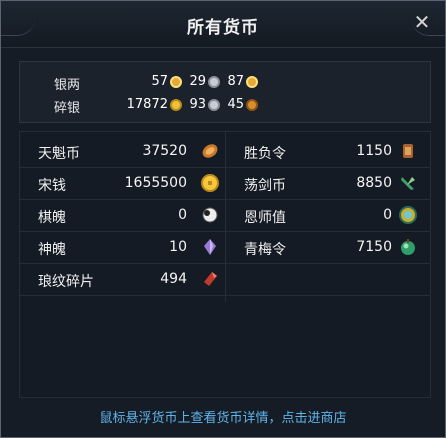  Describe the element at coordinates (122, 248) in the screenshot. I see `currency-shenpo: 神魄 10` at that location.